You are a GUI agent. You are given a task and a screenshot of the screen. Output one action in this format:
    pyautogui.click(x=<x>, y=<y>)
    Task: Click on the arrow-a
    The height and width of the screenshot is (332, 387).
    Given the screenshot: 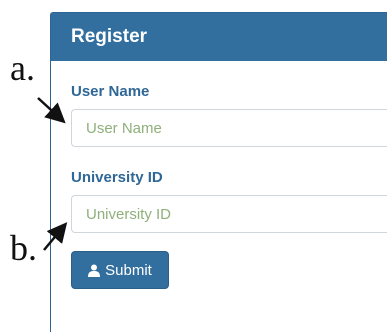 What is the action you would take?
    pyautogui.click(x=51, y=110)
    